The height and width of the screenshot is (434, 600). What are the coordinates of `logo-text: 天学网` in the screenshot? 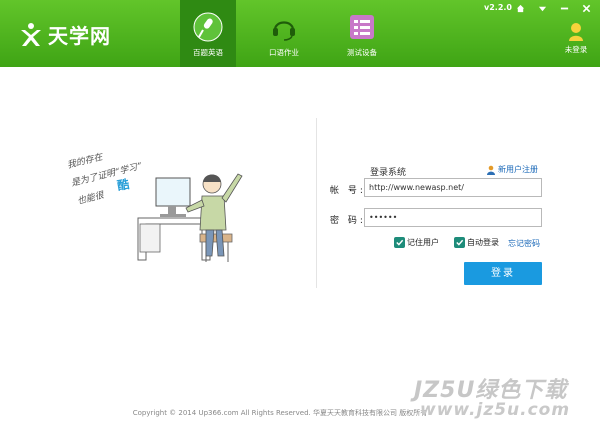 It's located at (79, 36).